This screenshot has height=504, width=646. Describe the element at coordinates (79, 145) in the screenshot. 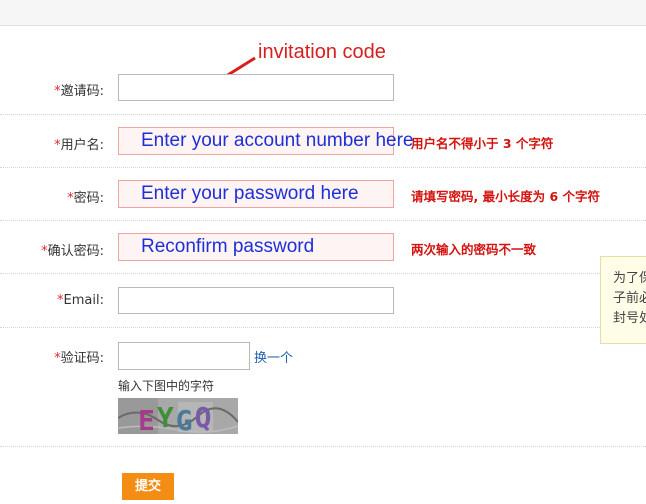

I see `username-label: *用户名:` at that location.